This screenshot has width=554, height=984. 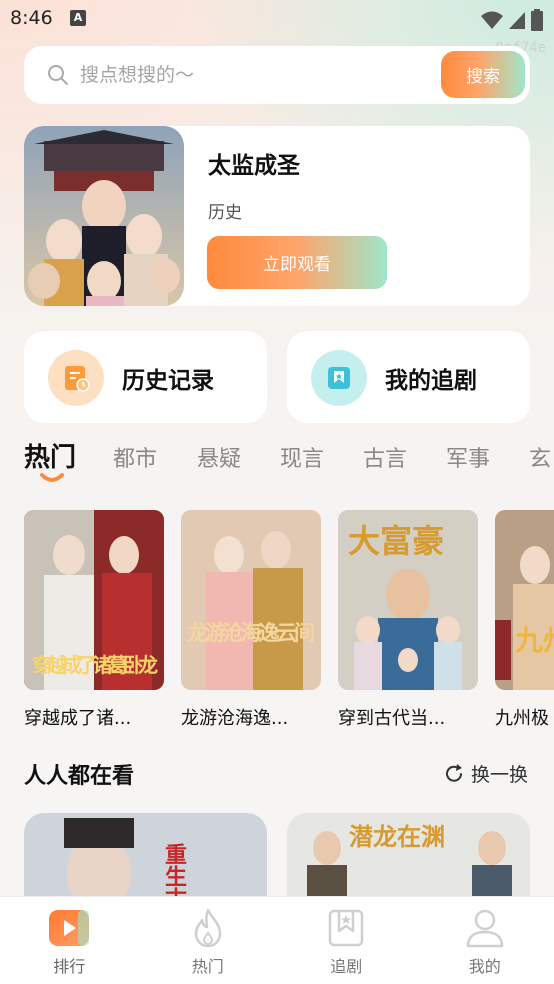 What do you see at coordinates (219, 457) in the screenshot?
I see `tab-suspense: 悬疑` at bounding box center [219, 457].